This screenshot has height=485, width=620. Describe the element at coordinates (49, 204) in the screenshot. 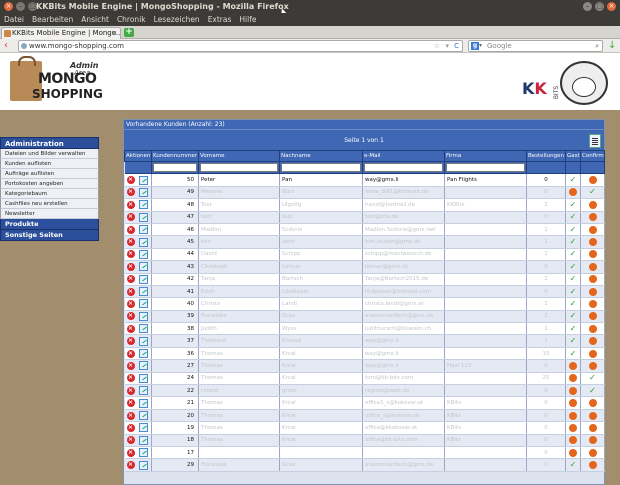

I see `sidebar-item-cashfiles: Cashfiles neu erstellen` at that location.